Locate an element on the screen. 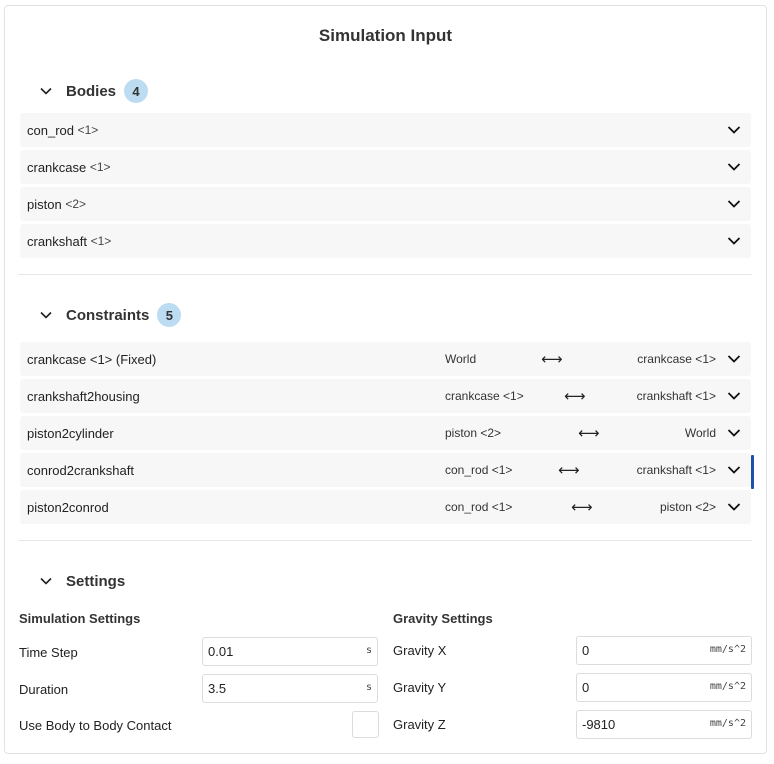 This screenshot has width=774, height=764. time-step-unit: s is located at coordinates (368, 650).